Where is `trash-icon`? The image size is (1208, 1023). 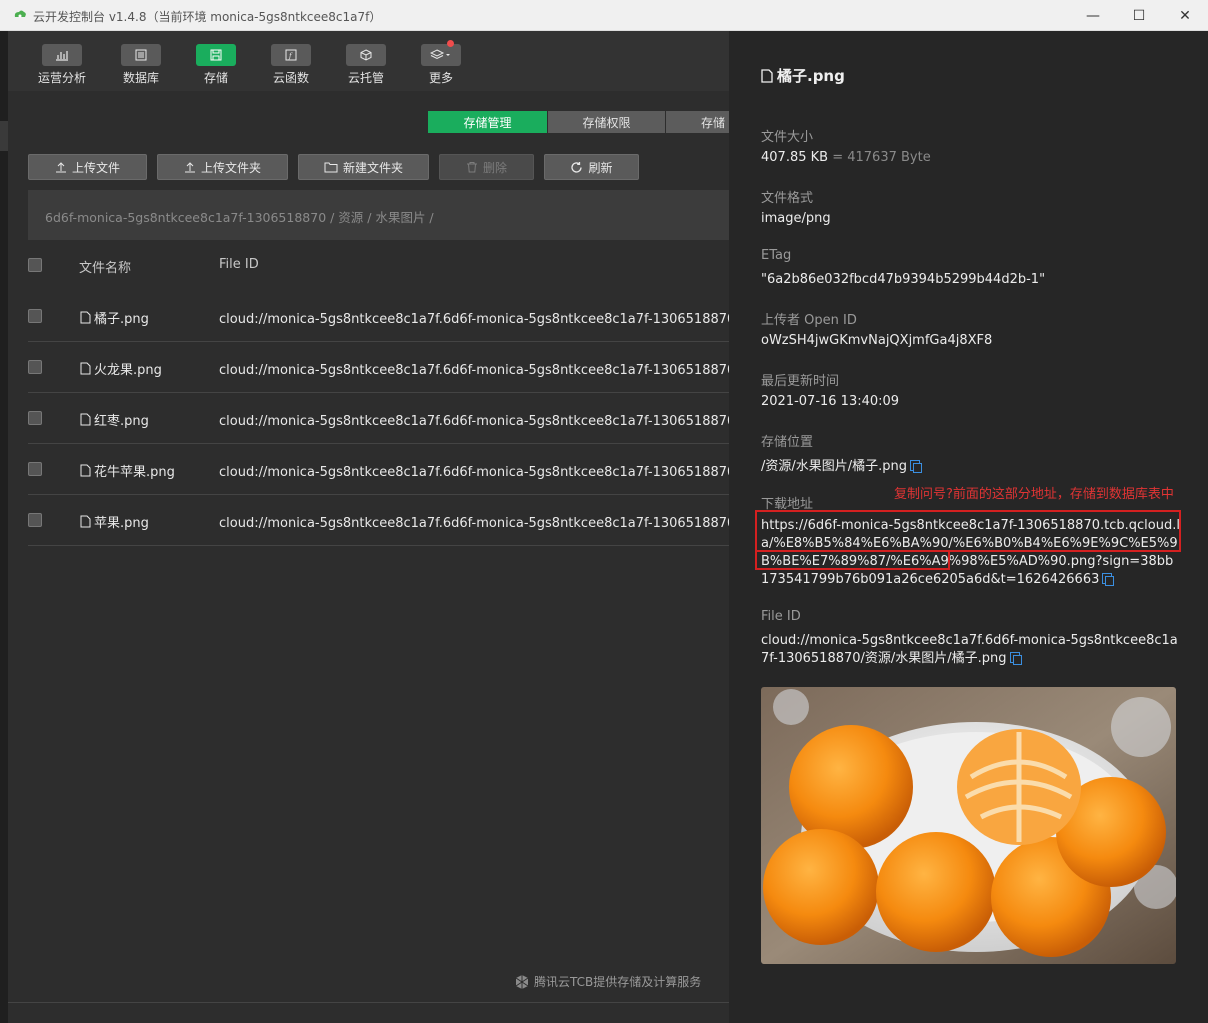 trash-icon is located at coordinates (471, 167).